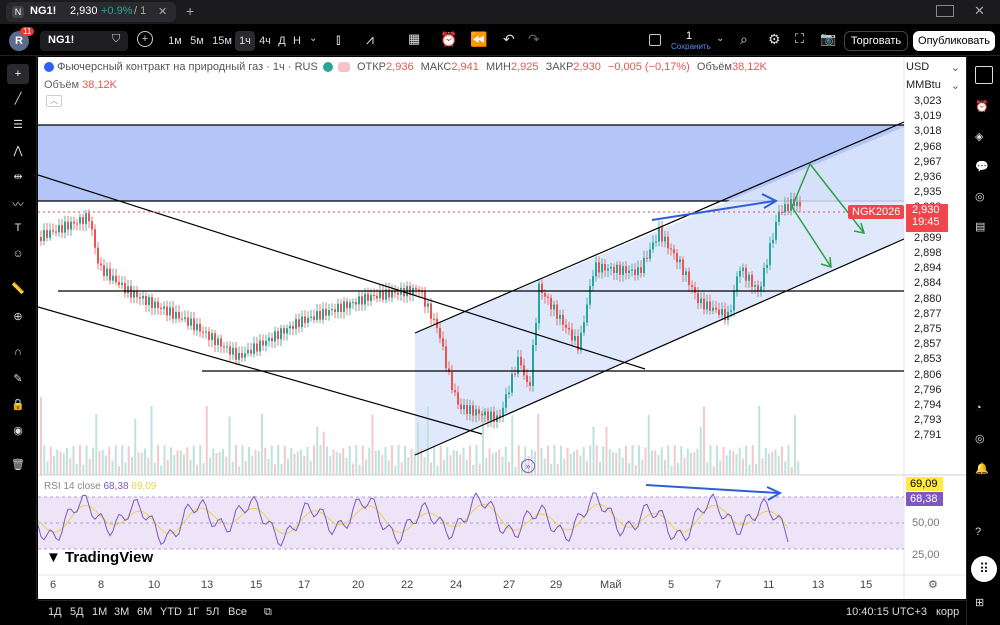 Image resolution: width=1000 pixels, height=625 pixels. I want to click on chat-icon: 💬, so click(984, 169).